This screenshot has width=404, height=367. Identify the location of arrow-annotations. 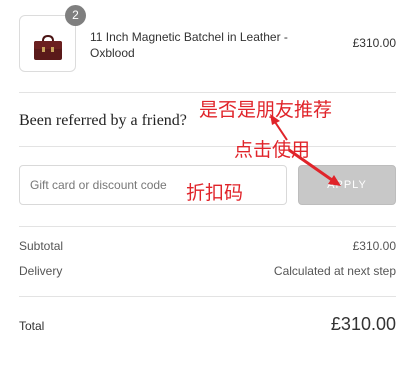
(305, 150).